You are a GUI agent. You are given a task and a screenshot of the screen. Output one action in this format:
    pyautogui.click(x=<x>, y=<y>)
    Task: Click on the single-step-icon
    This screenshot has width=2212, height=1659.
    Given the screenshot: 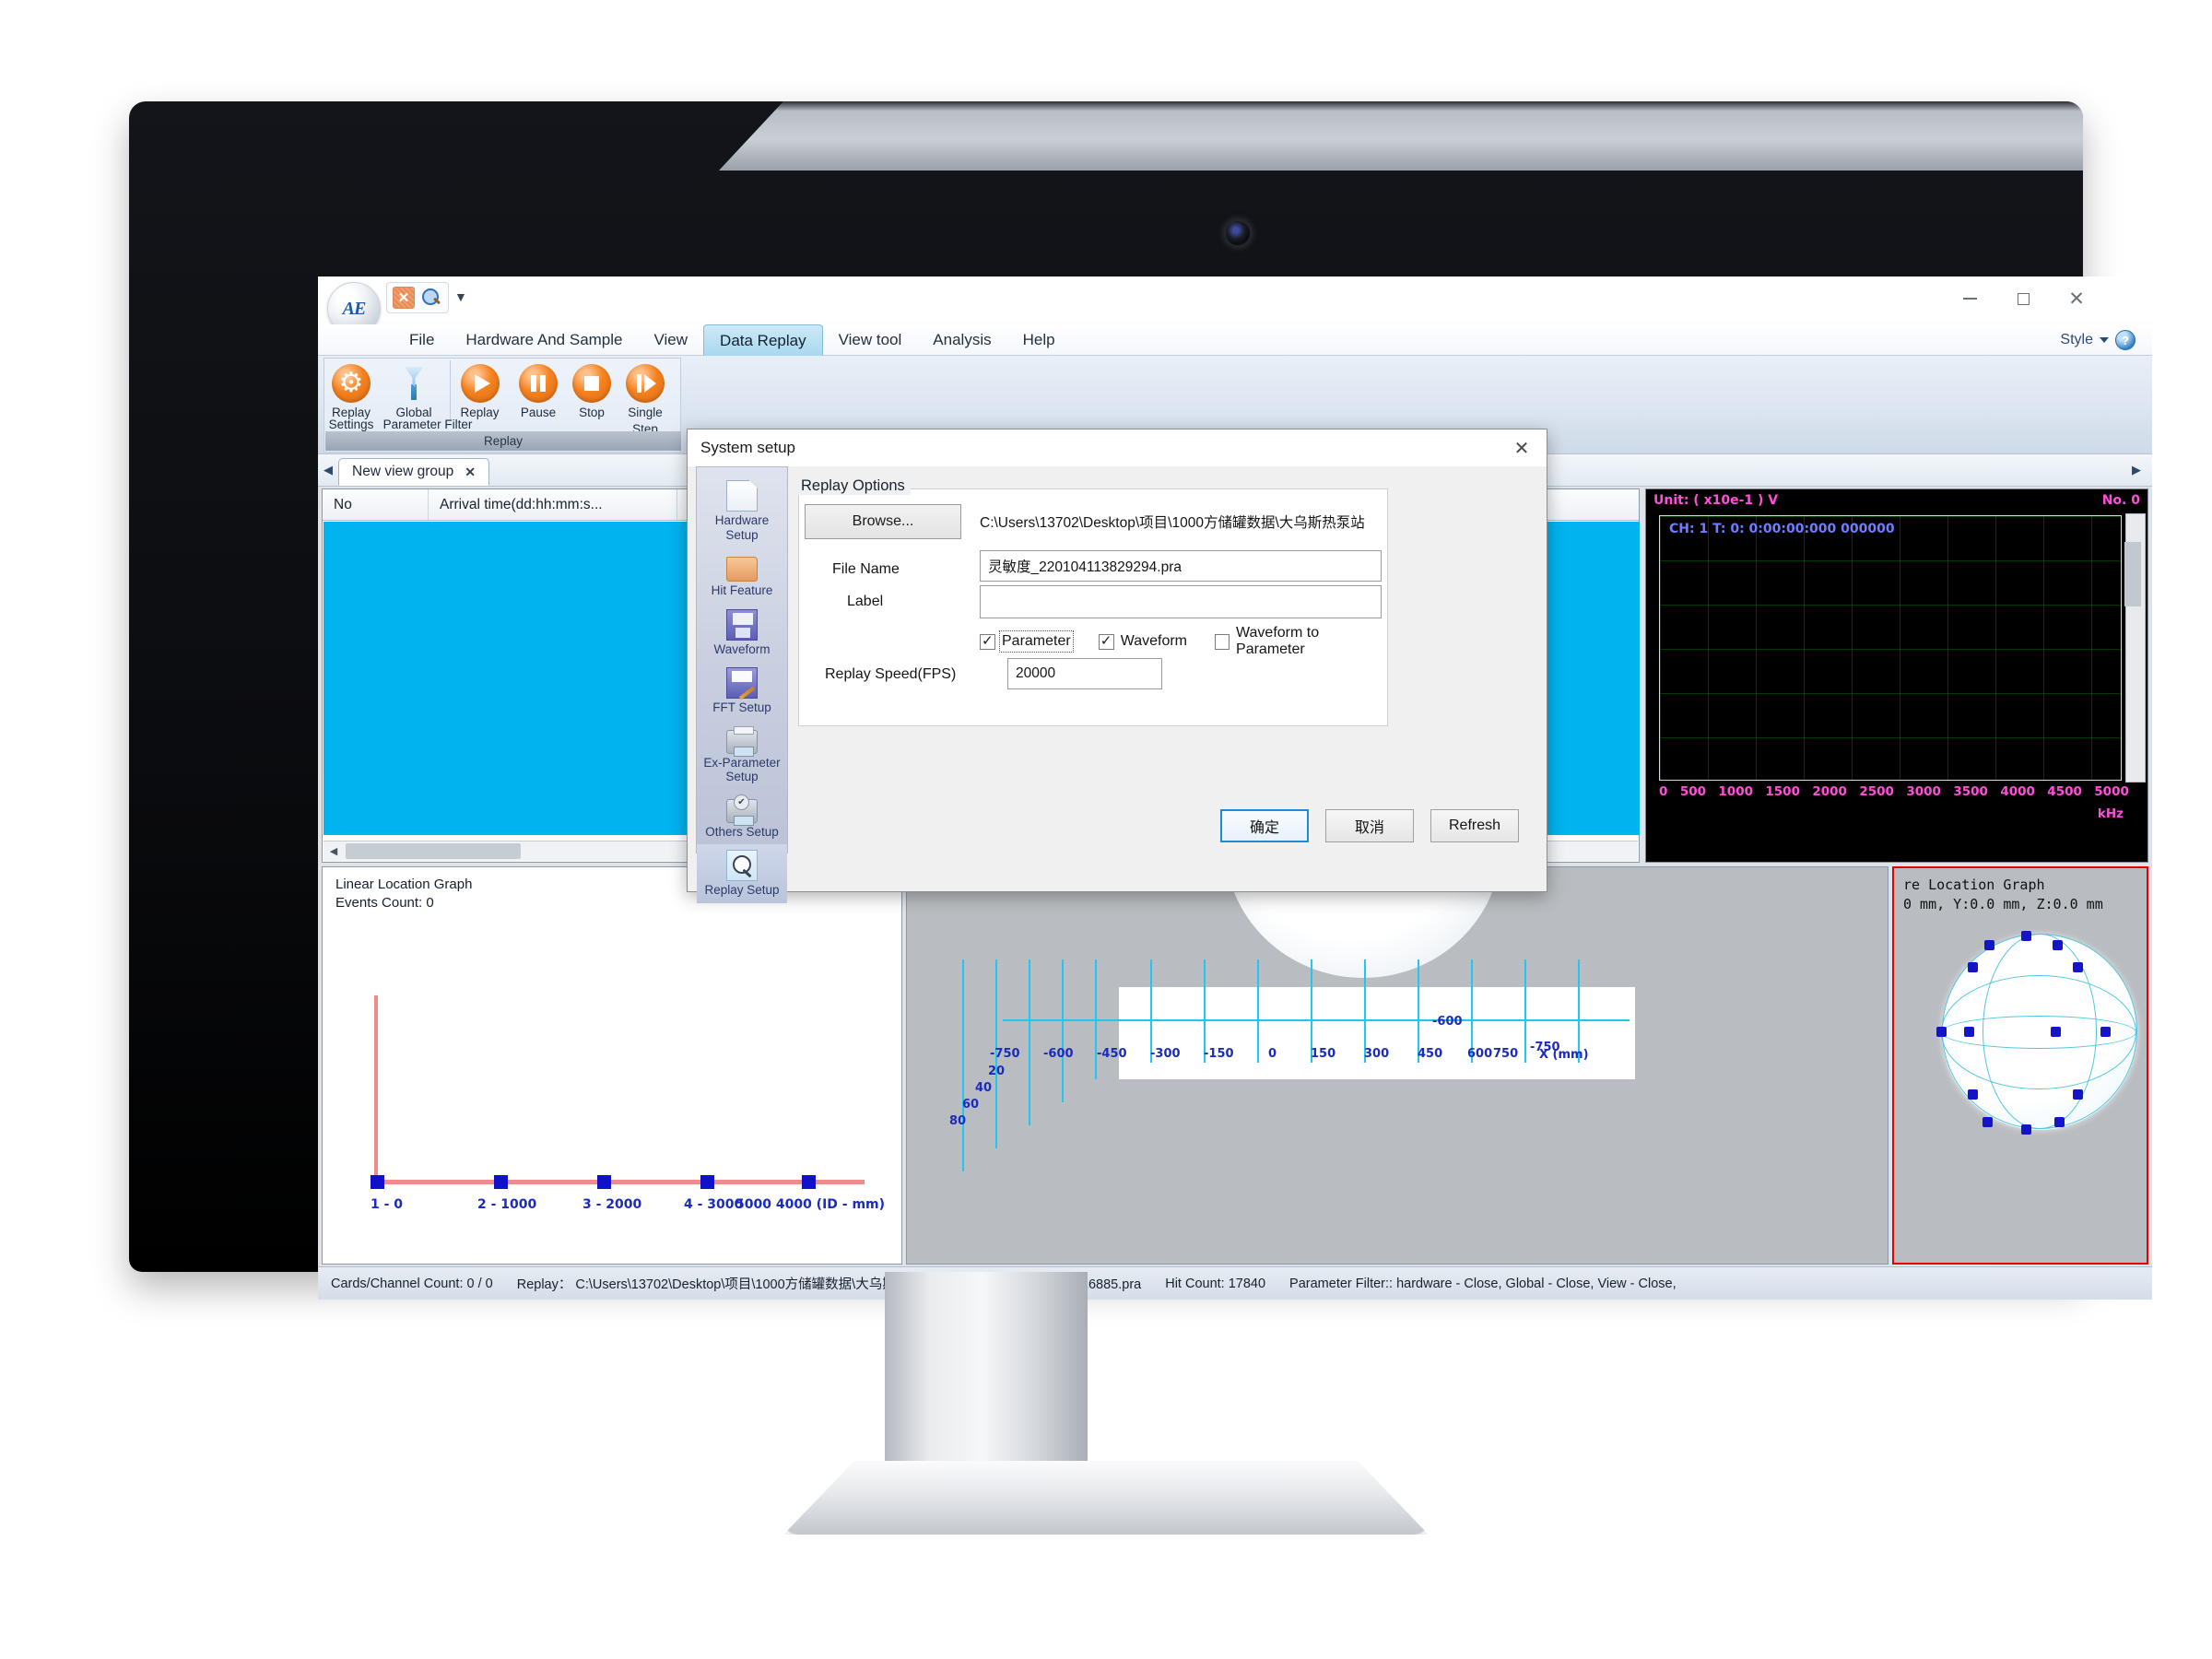 What is the action you would take?
    pyautogui.click(x=645, y=383)
    